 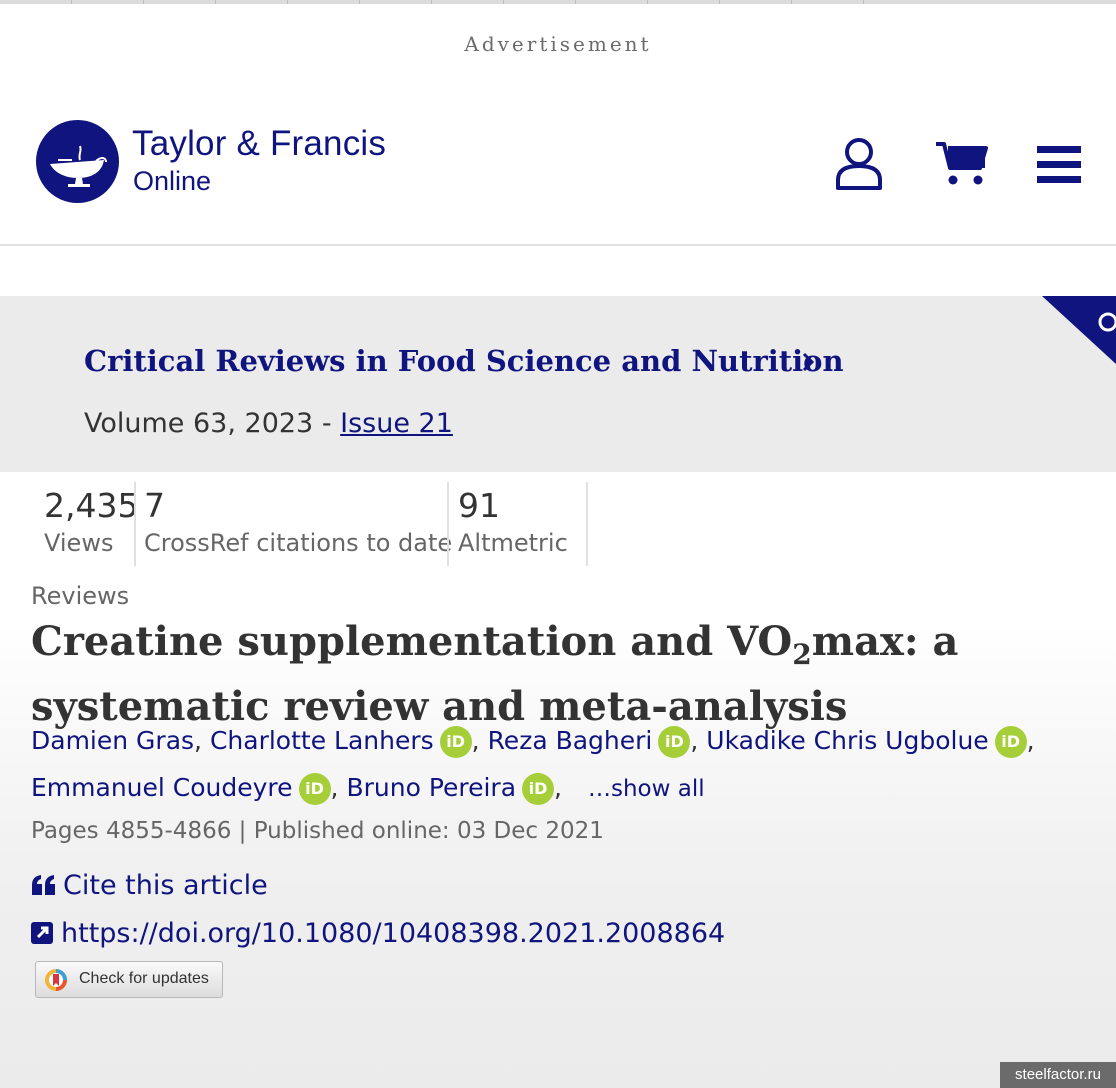 What do you see at coordinates (1079, 331) in the screenshot?
I see `corner-search-tab` at bounding box center [1079, 331].